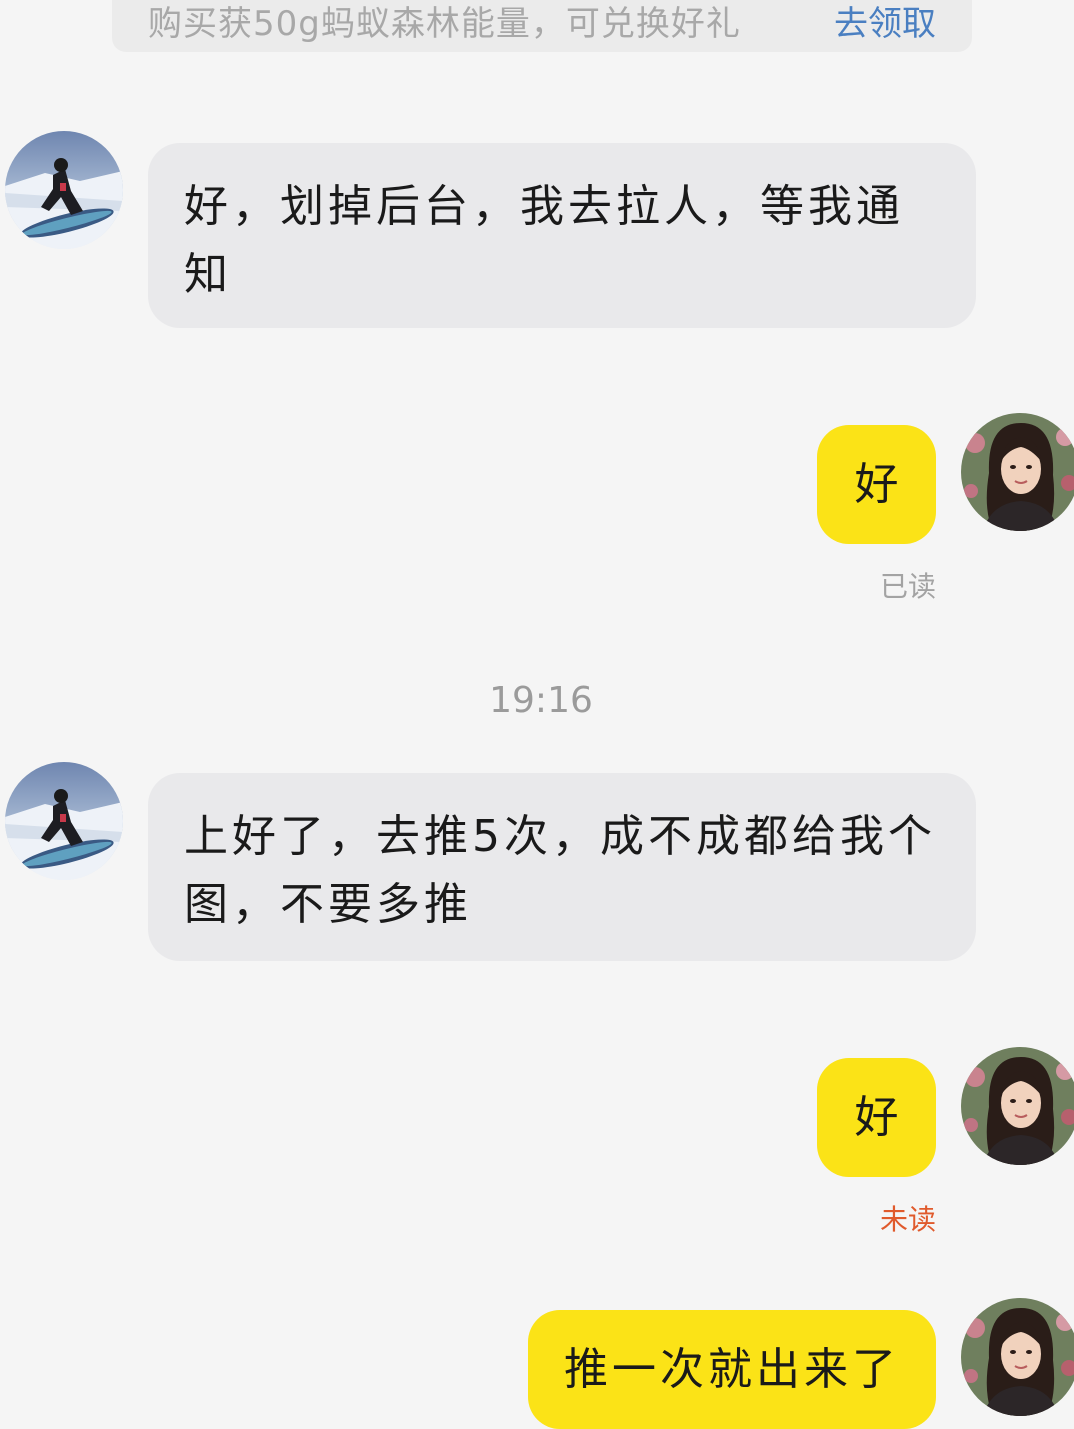  I want to click on message-bubble-received: 上好了，去推5次，成不成都给我个图，不要多推, so click(562, 867).